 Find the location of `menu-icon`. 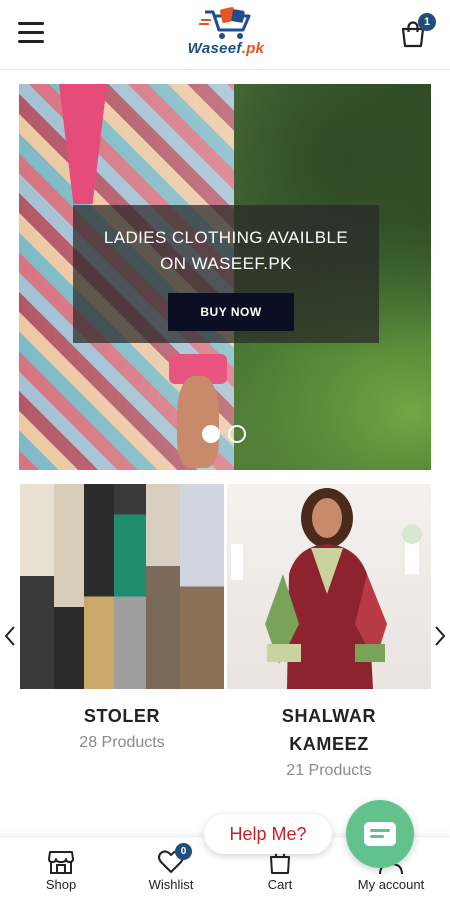

menu-icon is located at coordinates (31, 33).